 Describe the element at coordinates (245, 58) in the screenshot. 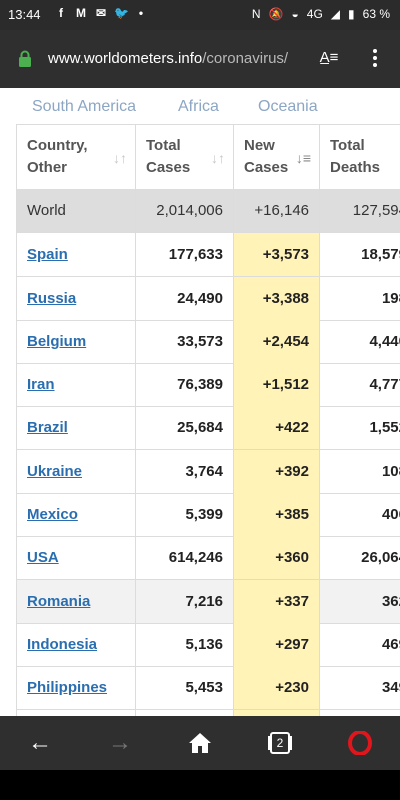

I see `url-path: /coronavirus/` at that location.